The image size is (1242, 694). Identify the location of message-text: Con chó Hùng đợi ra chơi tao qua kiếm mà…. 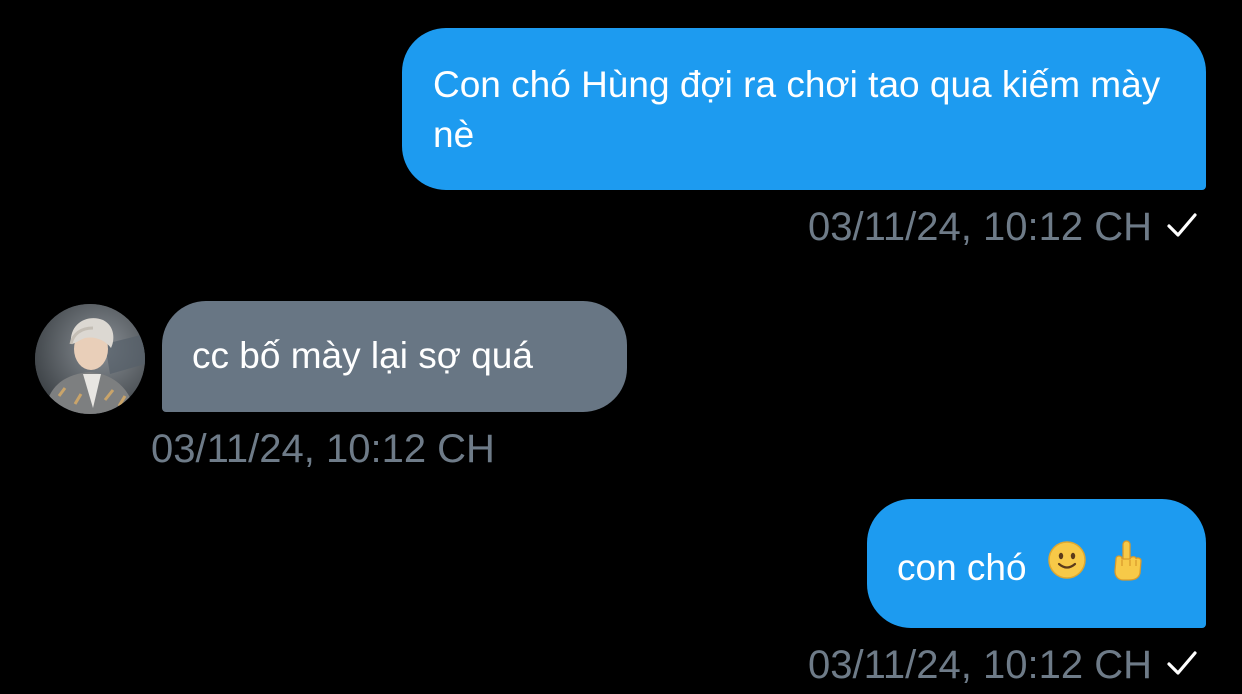
(797, 109).